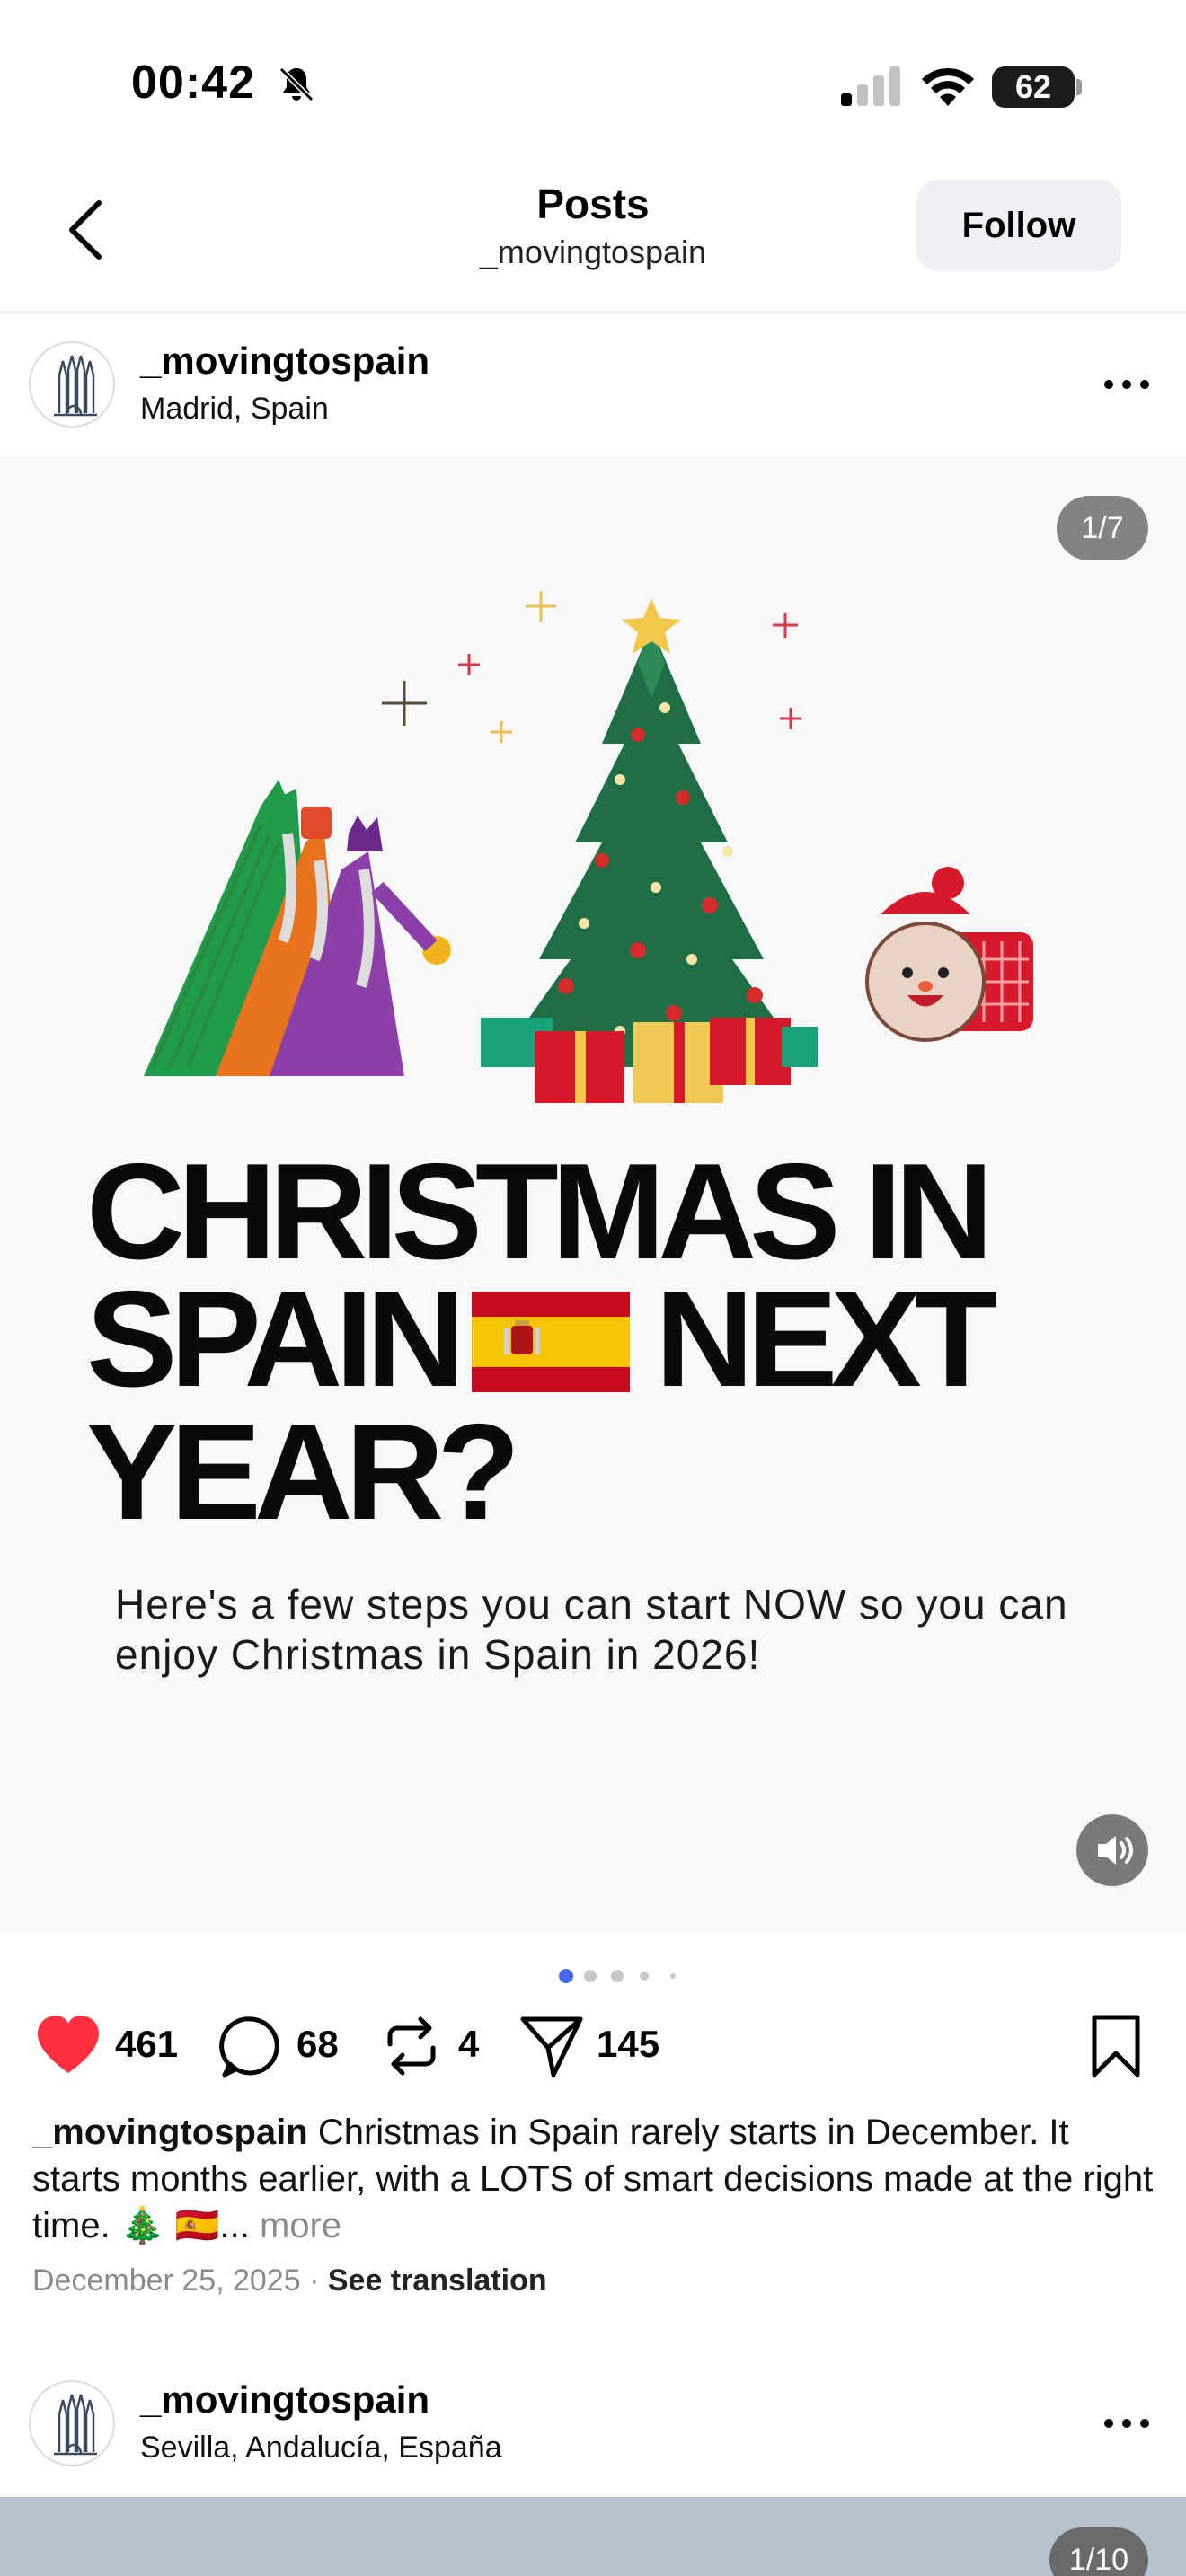 The width and height of the screenshot is (1186, 2576). What do you see at coordinates (170, 2132) in the screenshot?
I see `caption-username: _movingtospain` at bounding box center [170, 2132].